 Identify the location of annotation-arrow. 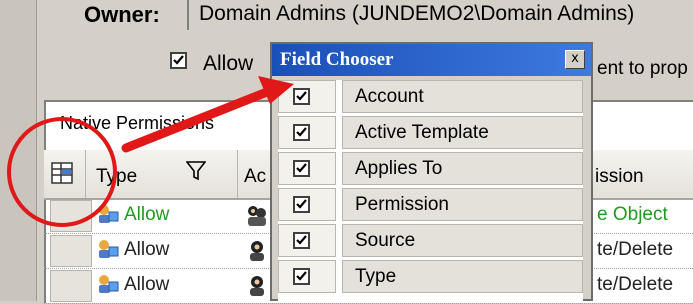
(207, 114).